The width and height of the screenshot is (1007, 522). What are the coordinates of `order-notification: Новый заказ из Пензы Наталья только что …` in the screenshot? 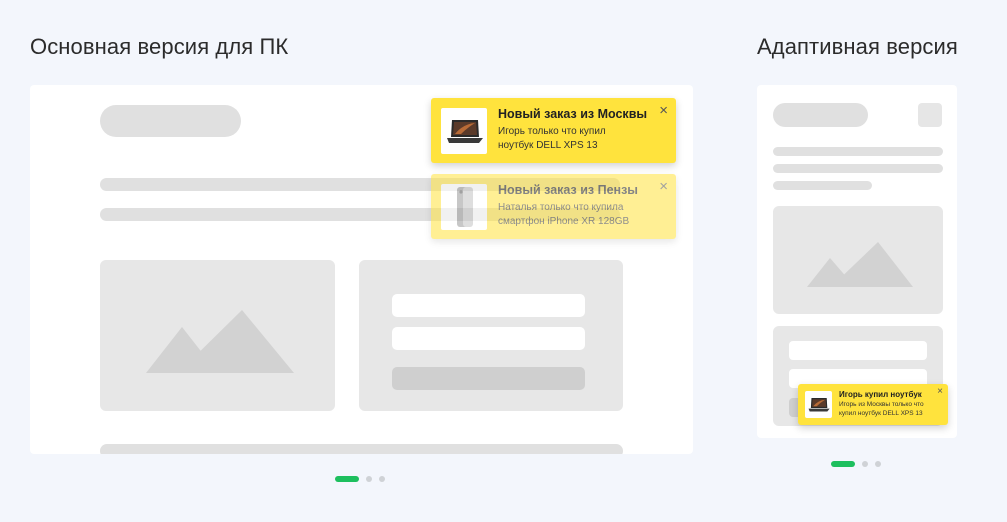 It's located at (553, 206).